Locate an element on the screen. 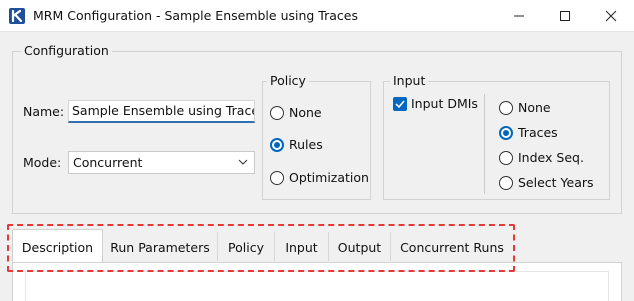 This screenshot has height=301, width=634. description-text-area is located at coordinates (317, 286).